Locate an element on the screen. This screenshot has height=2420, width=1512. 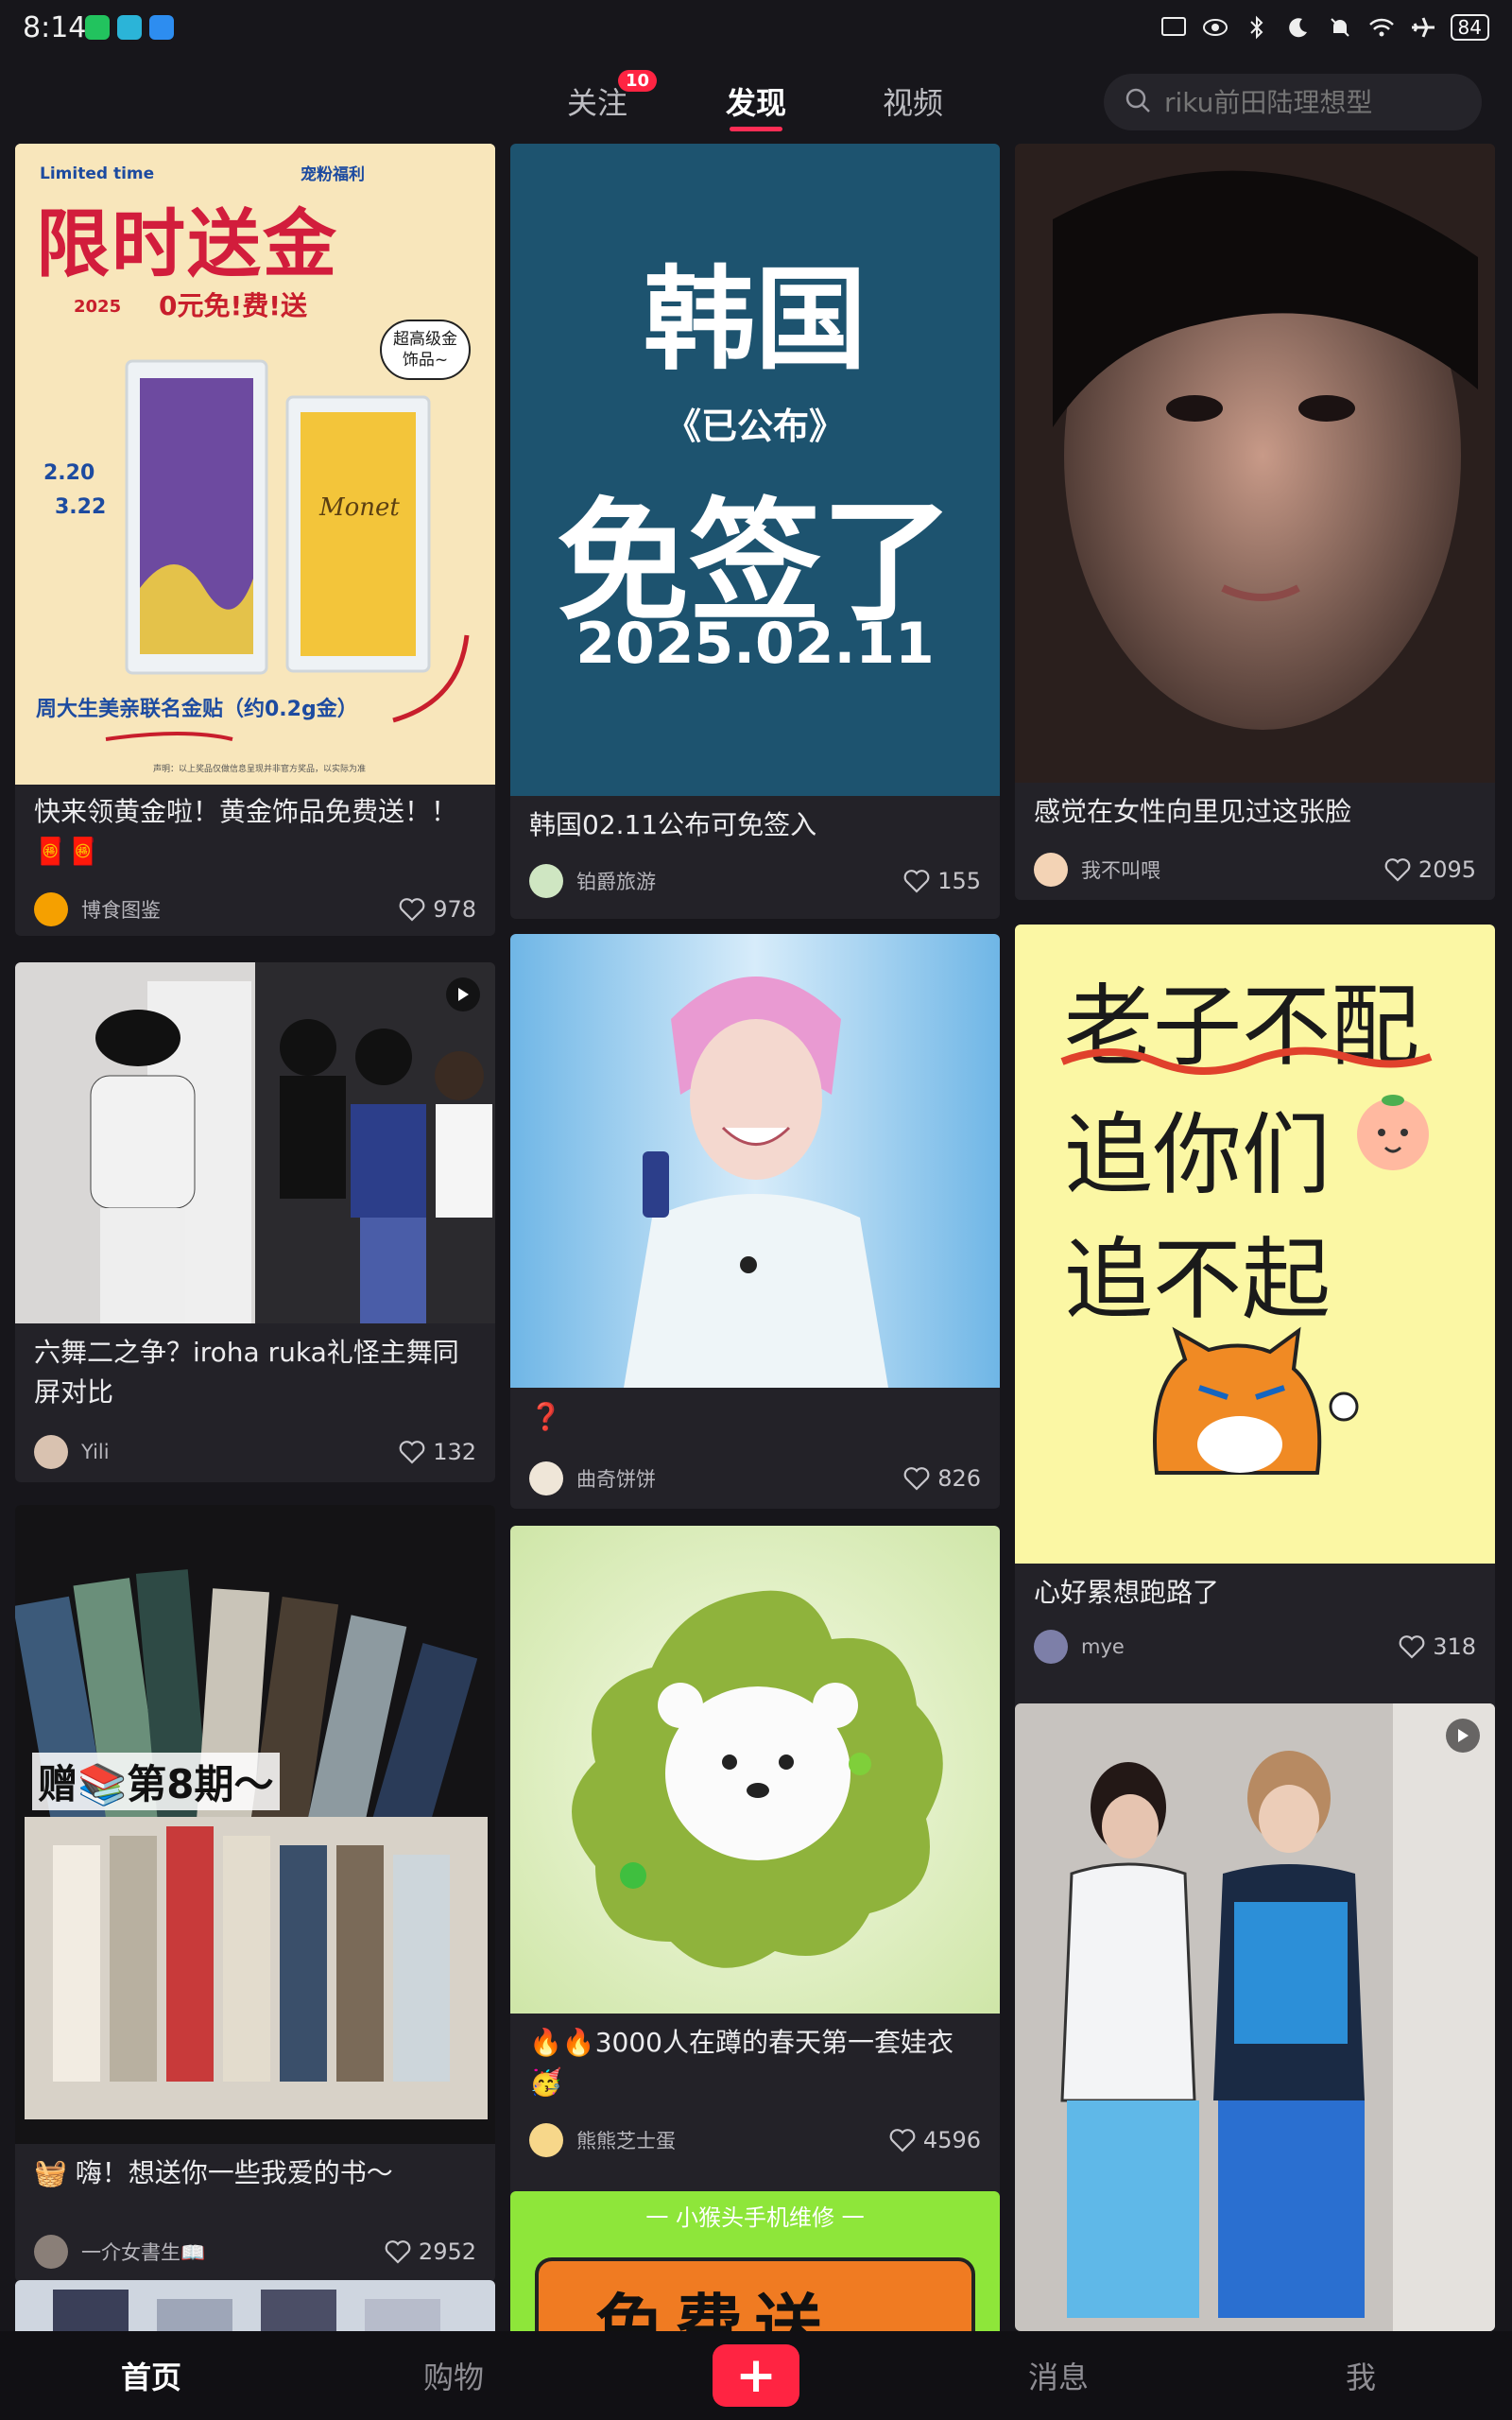
bluetooth-icon is located at coordinates (1257, 28).